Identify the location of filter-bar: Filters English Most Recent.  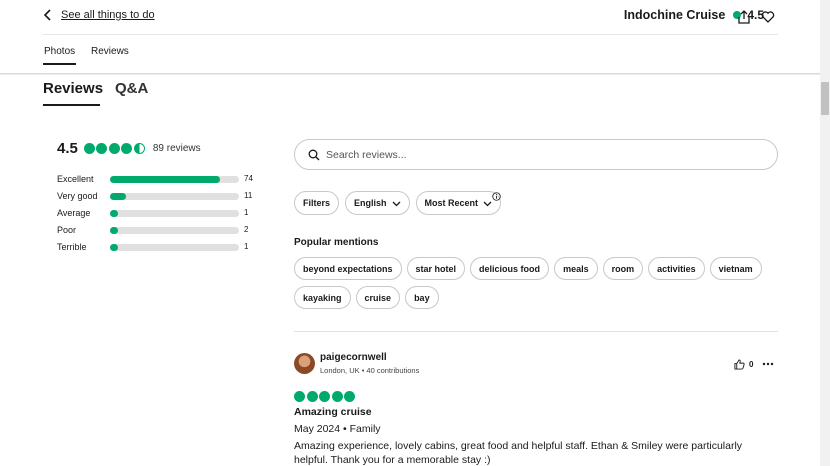
(398, 203).